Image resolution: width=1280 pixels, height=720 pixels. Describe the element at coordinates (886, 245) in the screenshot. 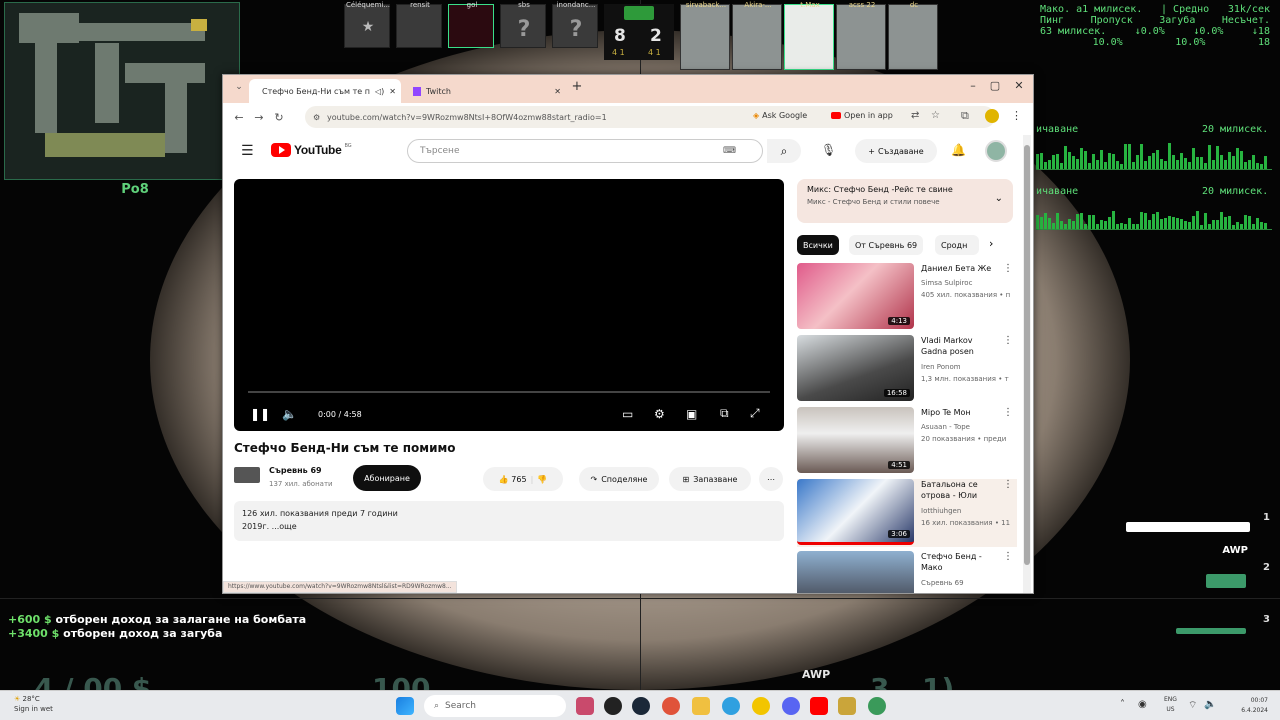

I see `chip-from-channel: От Съревнь 69` at that location.